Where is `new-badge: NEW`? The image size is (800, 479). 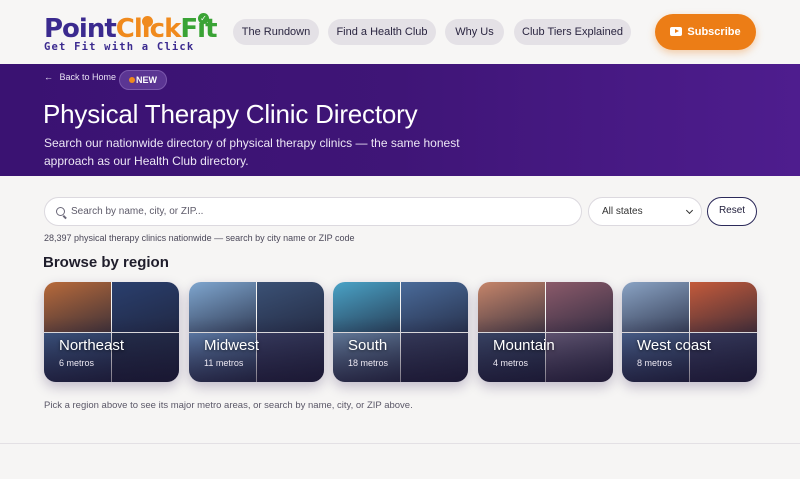
new-badge: NEW is located at coordinates (143, 80).